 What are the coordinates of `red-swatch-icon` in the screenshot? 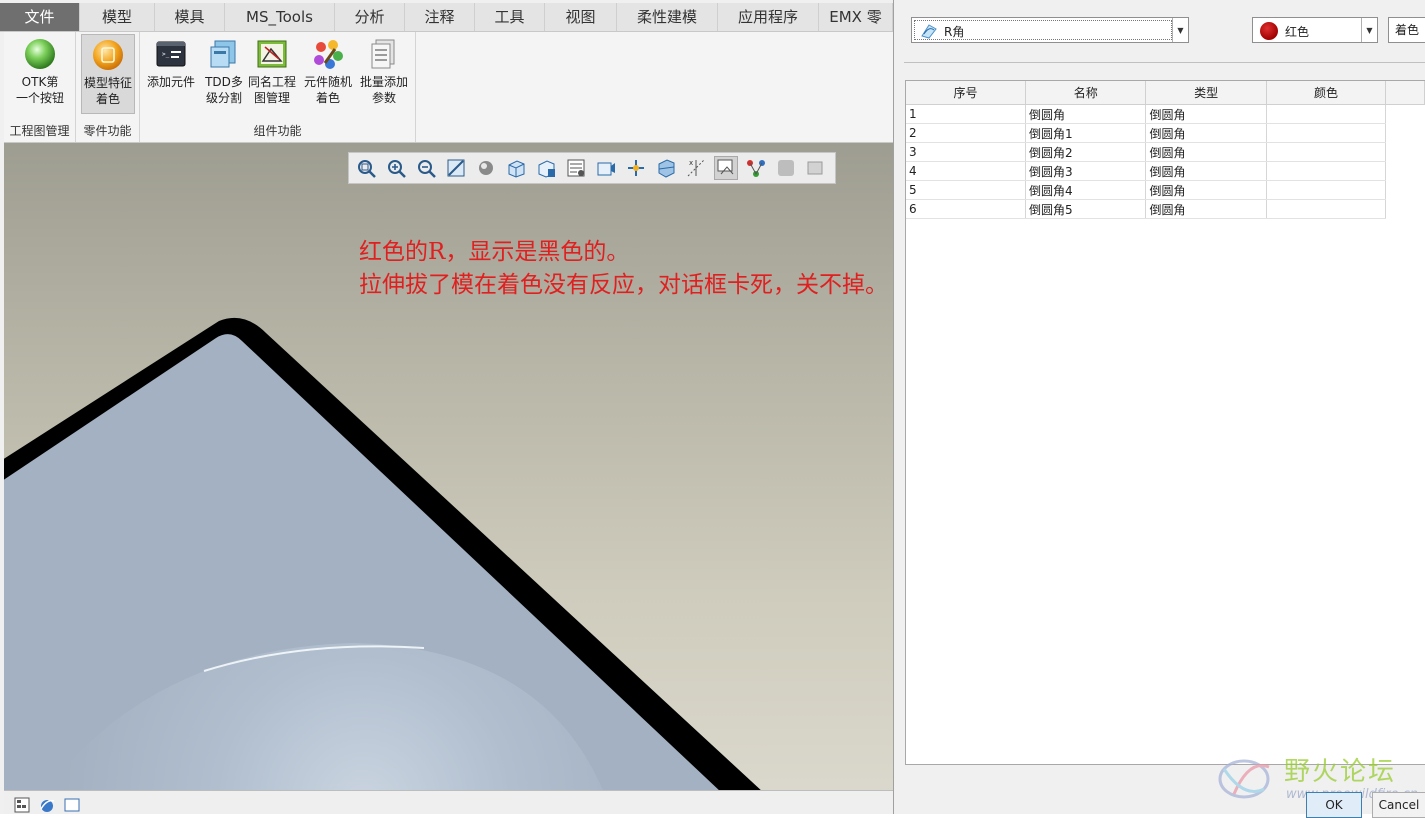 It's located at (1269, 31).